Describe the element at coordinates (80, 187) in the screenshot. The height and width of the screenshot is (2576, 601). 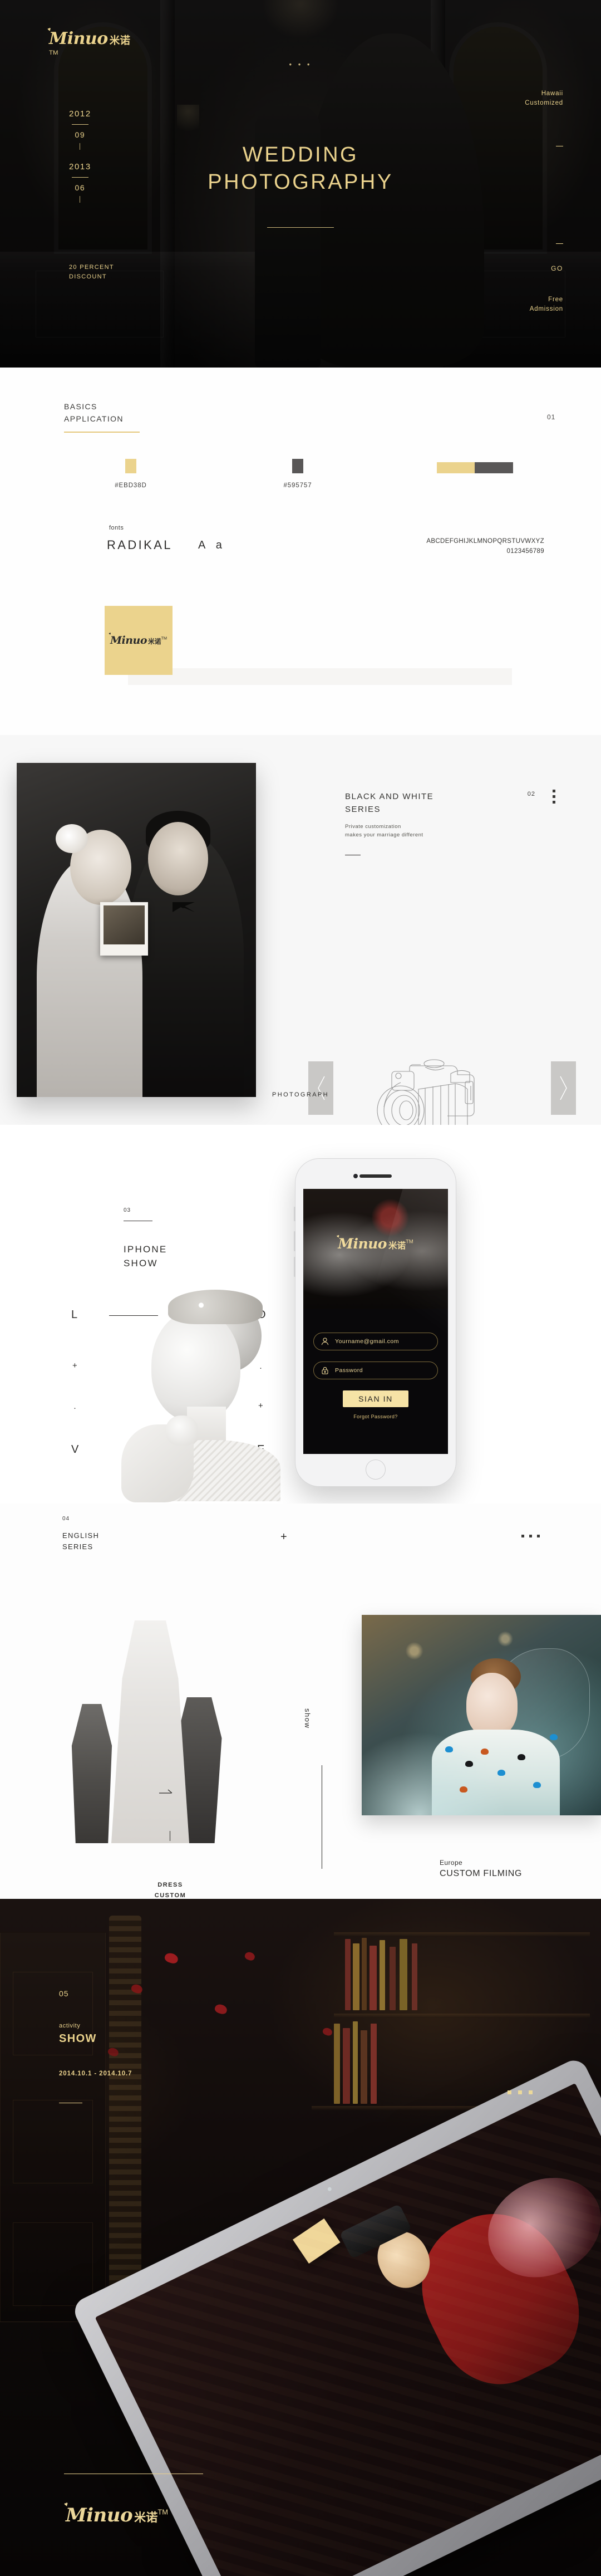
I see `timeline-month-bottom: 06` at that location.